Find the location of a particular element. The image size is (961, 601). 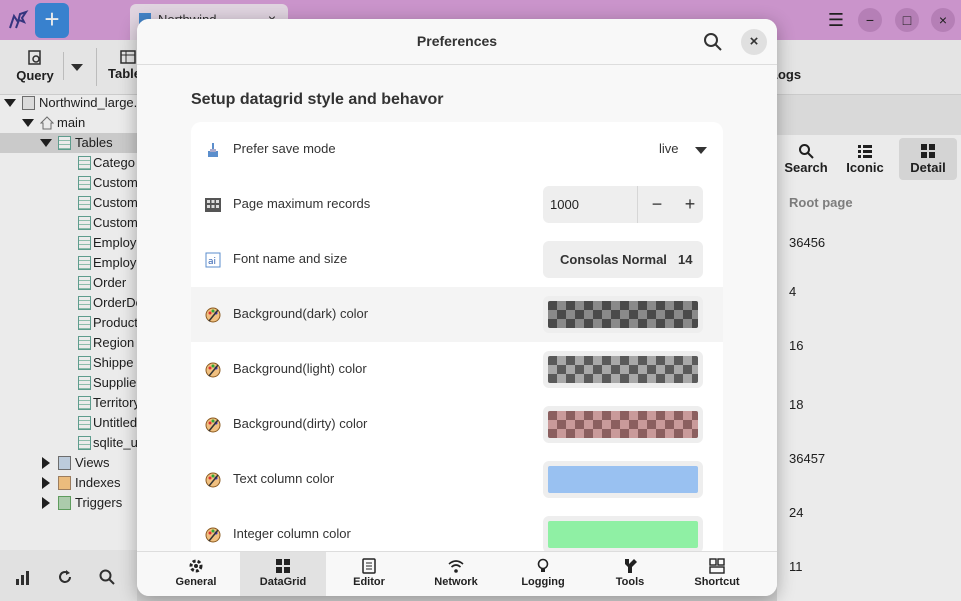

tab-network: Network is located at coordinates (456, 574).